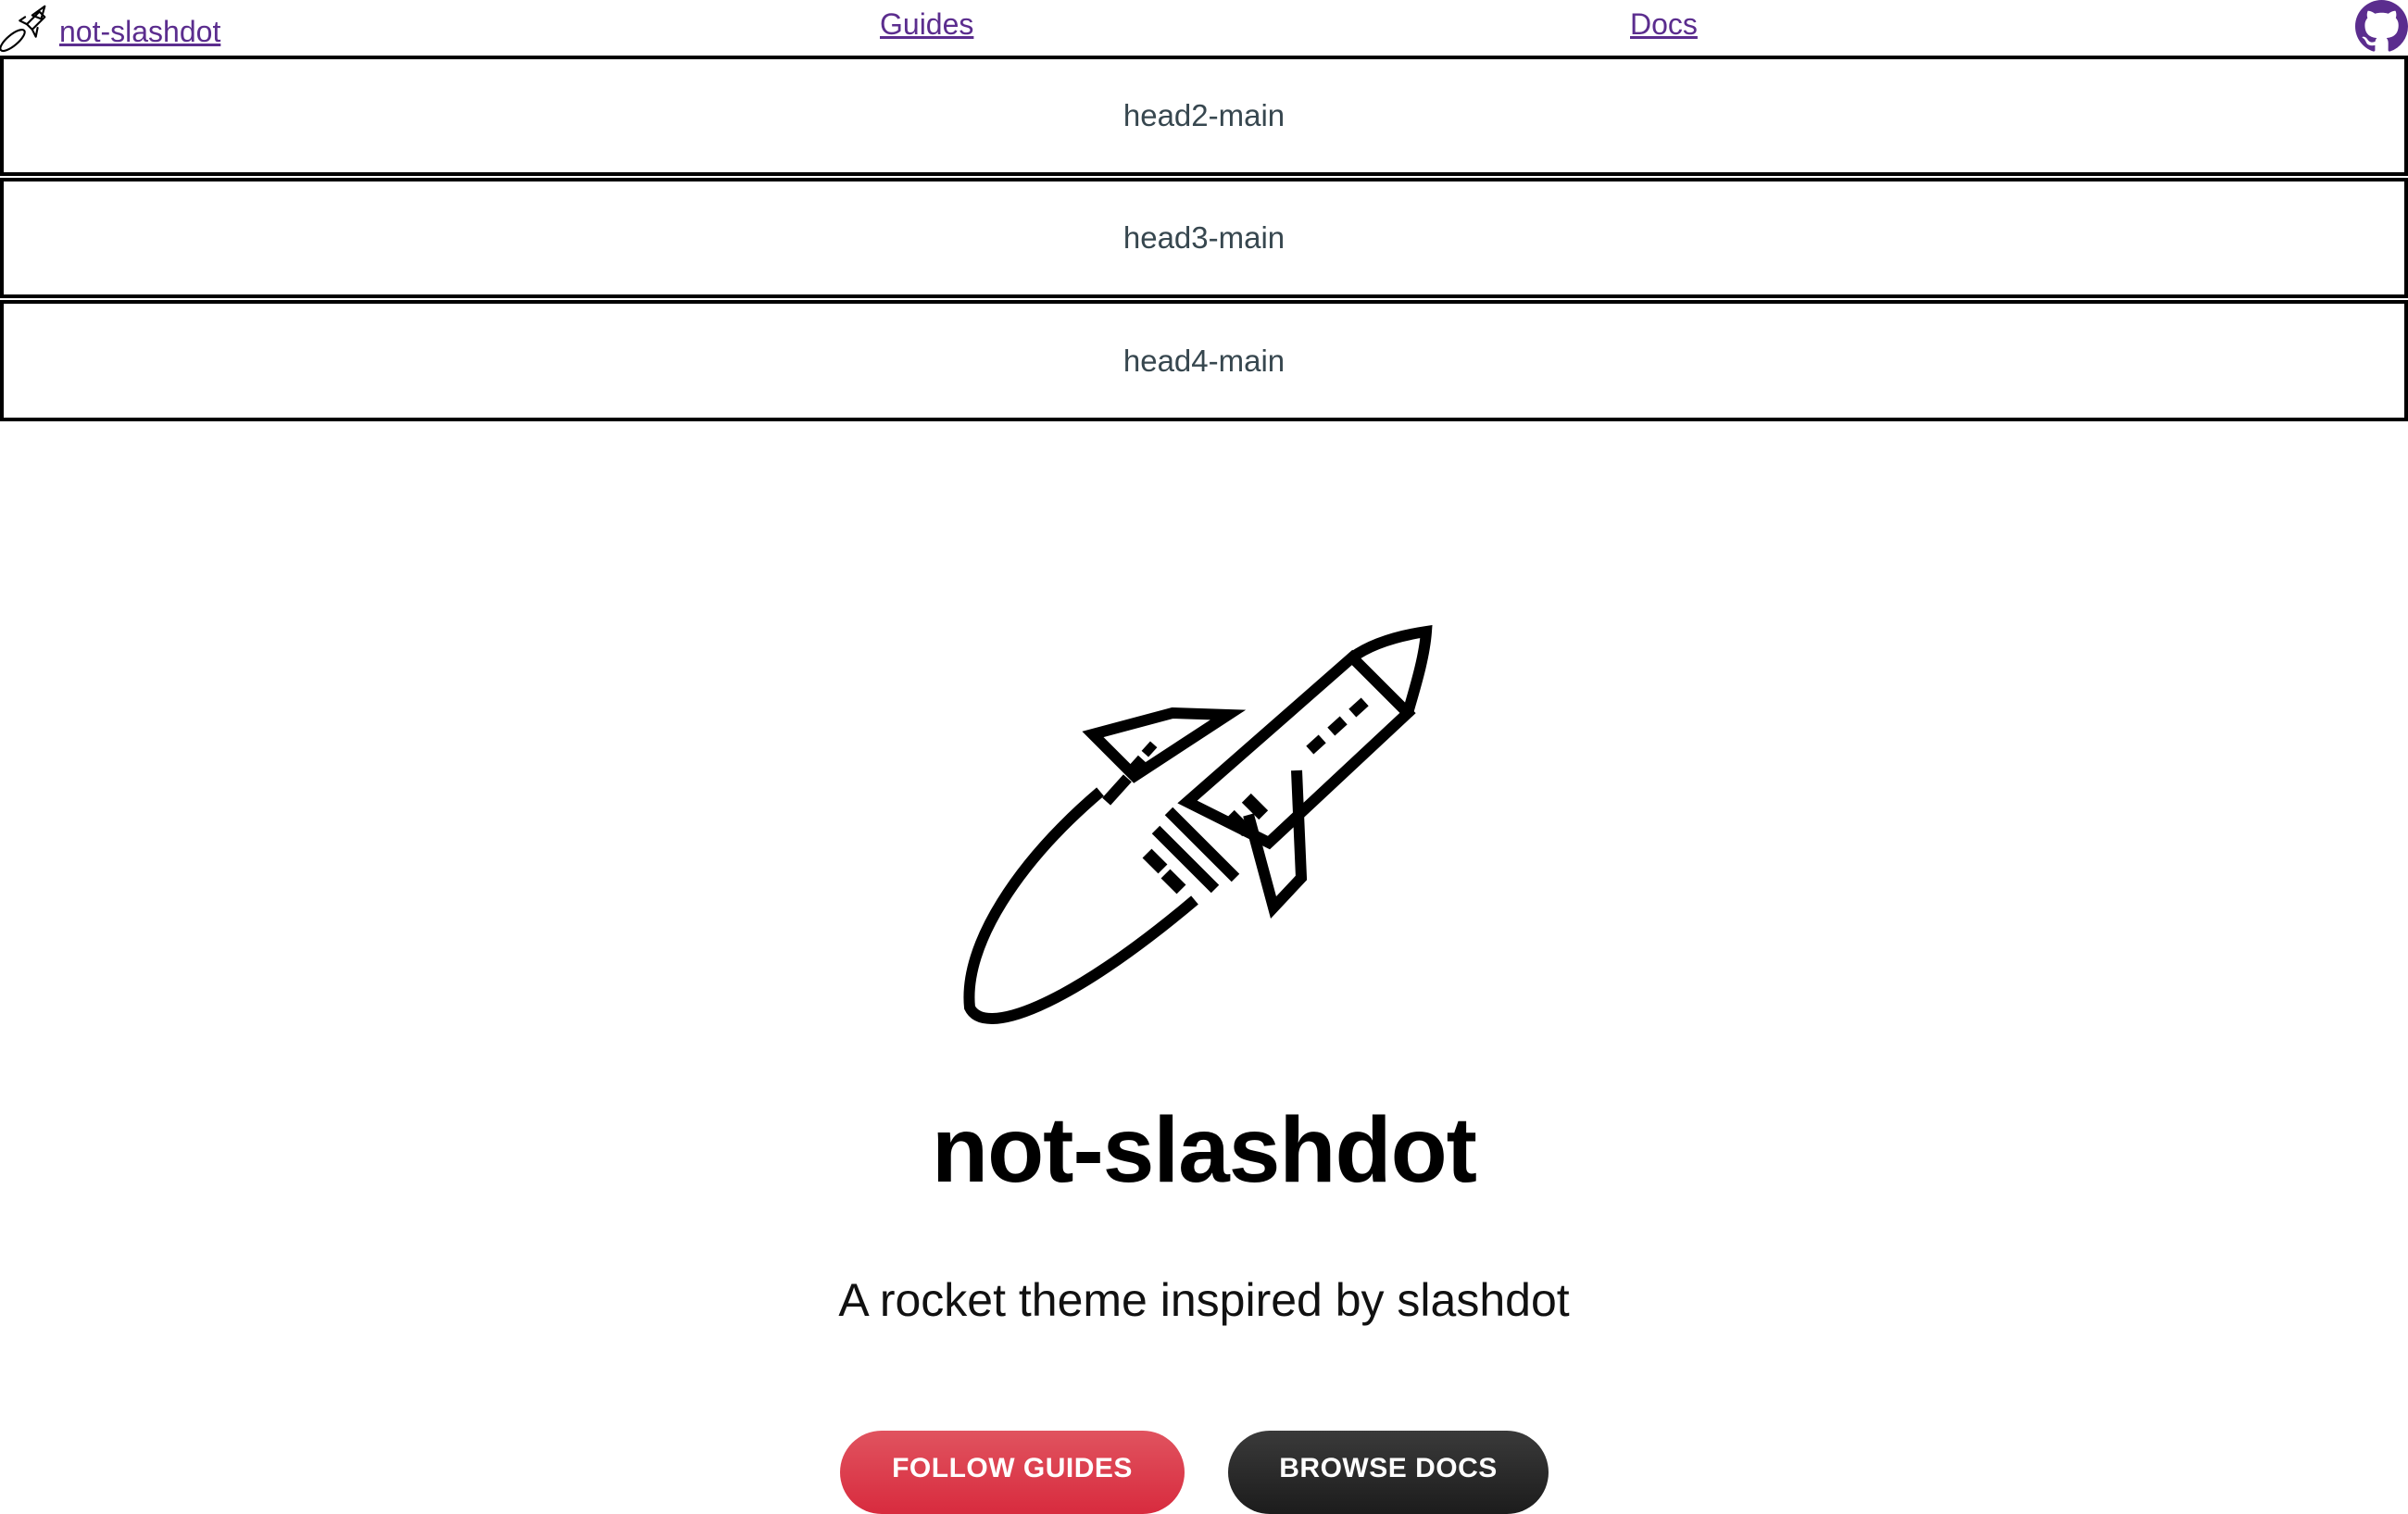  Describe the element at coordinates (1204, 1300) in the screenshot. I see `hero-subtitle: A rocket theme inspired by slashdot` at that location.